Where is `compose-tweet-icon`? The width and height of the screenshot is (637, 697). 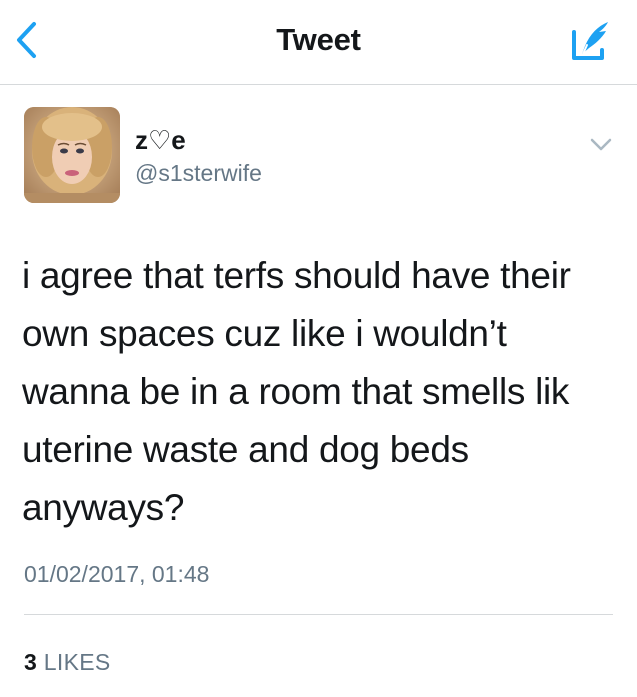 compose-tweet-icon is located at coordinates (590, 41).